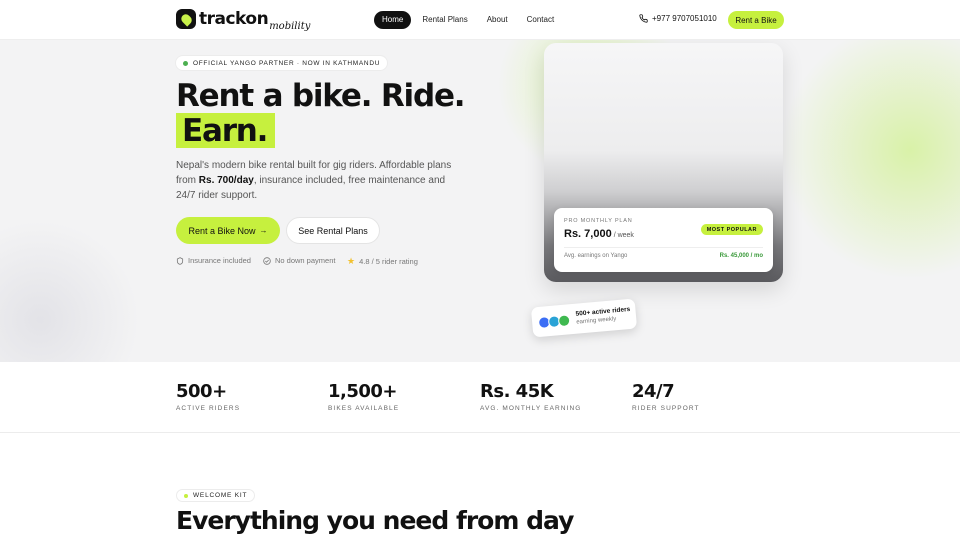  I want to click on trust-item-no-down-payment: No down payment, so click(299, 260).